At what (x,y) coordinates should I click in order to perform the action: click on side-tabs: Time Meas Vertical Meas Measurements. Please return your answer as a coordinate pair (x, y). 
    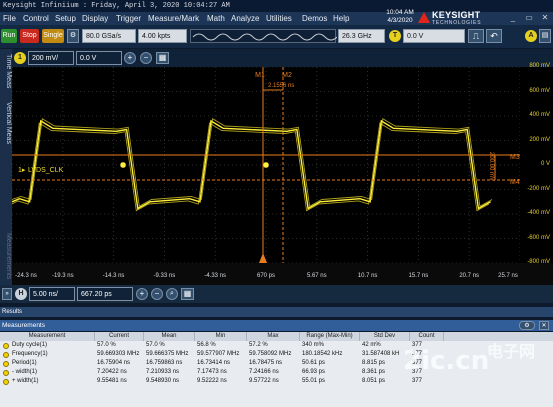
    Looking at the image, I should click on (6, 167).